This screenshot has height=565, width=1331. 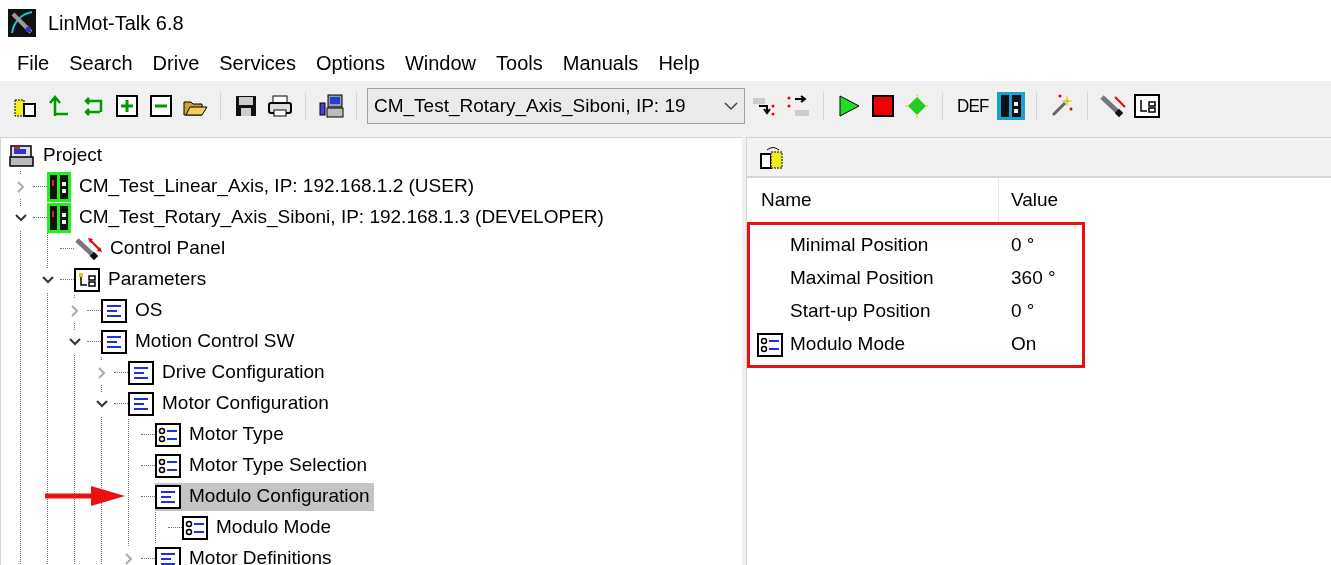 I want to click on toggle-view-icon, so click(x=772, y=157).